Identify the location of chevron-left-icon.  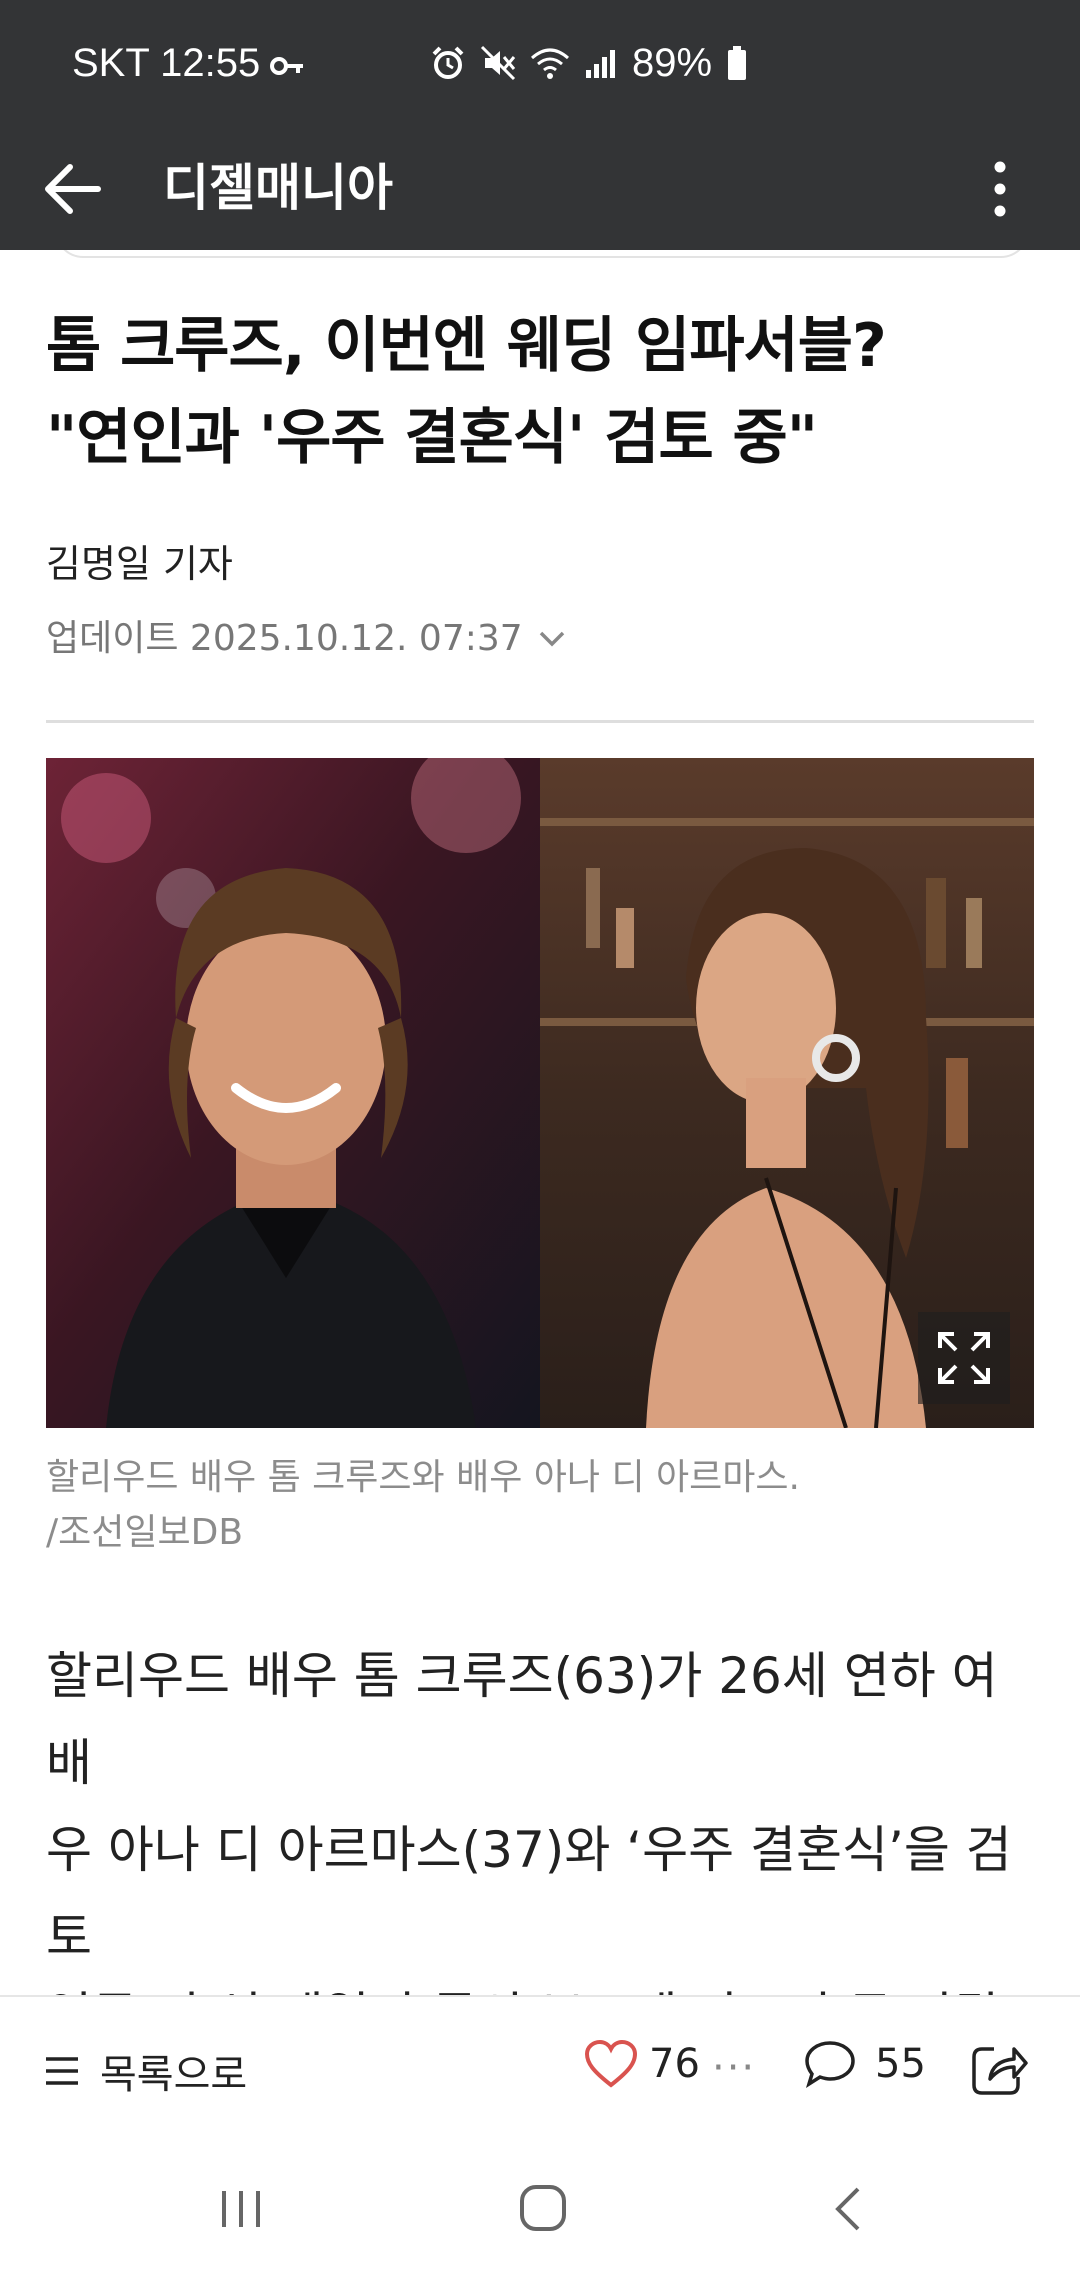
(847, 2209).